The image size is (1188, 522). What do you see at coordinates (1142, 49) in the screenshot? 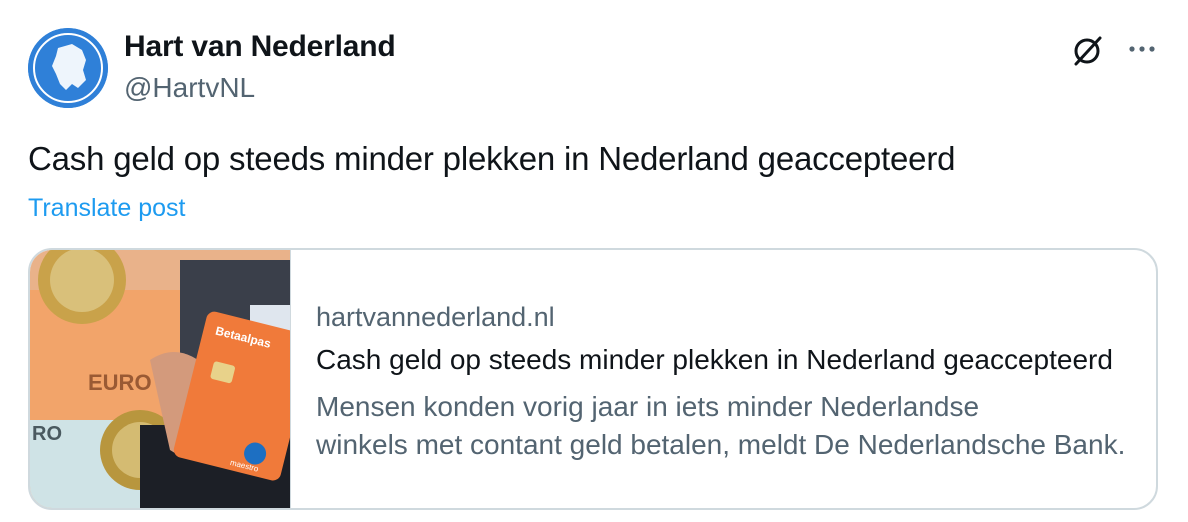
I see `more-icon` at bounding box center [1142, 49].